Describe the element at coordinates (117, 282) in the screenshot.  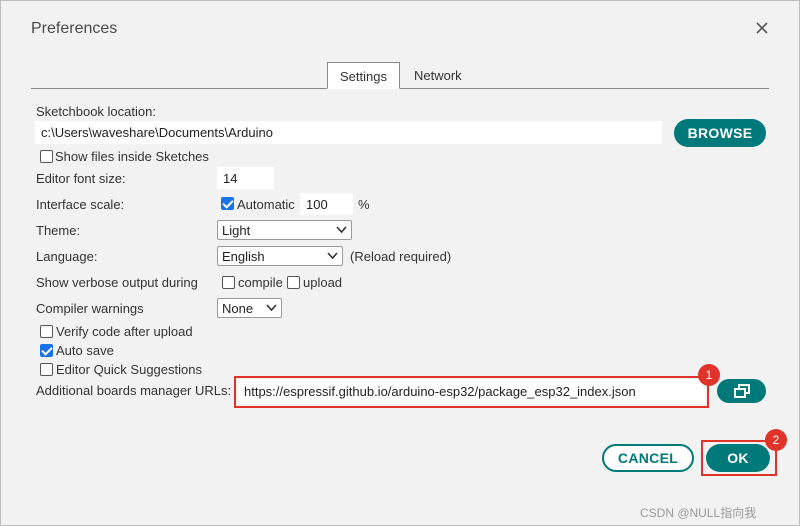
I see `verbose-output-label: Show verbose output during` at that location.